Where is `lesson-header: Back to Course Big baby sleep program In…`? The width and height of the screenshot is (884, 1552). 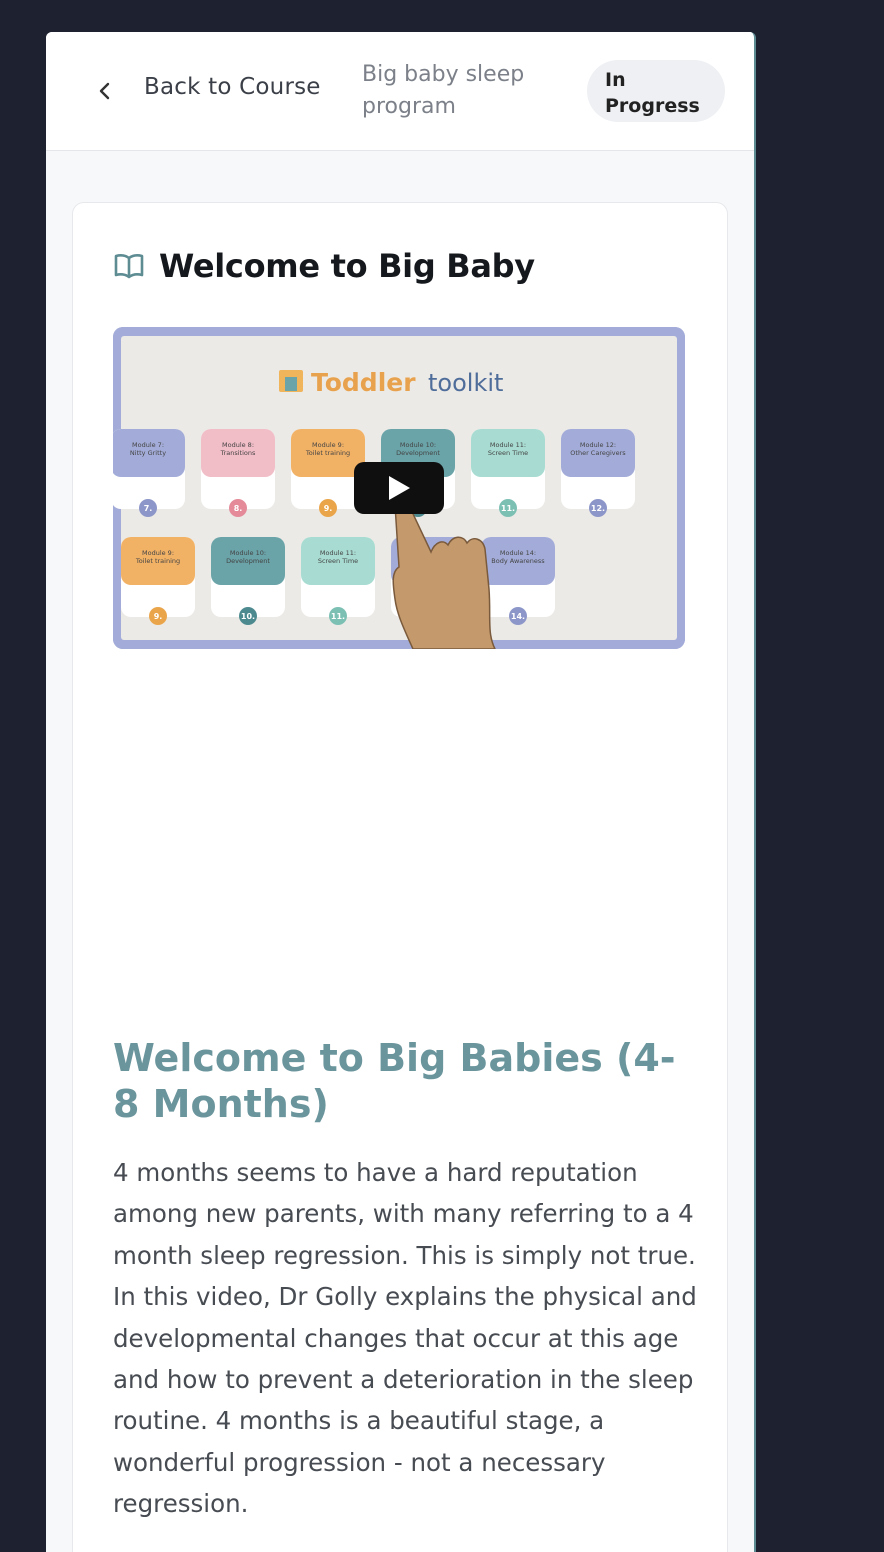
lesson-header: Back to Course Big baby sleep program In… is located at coordinates (400, 91).